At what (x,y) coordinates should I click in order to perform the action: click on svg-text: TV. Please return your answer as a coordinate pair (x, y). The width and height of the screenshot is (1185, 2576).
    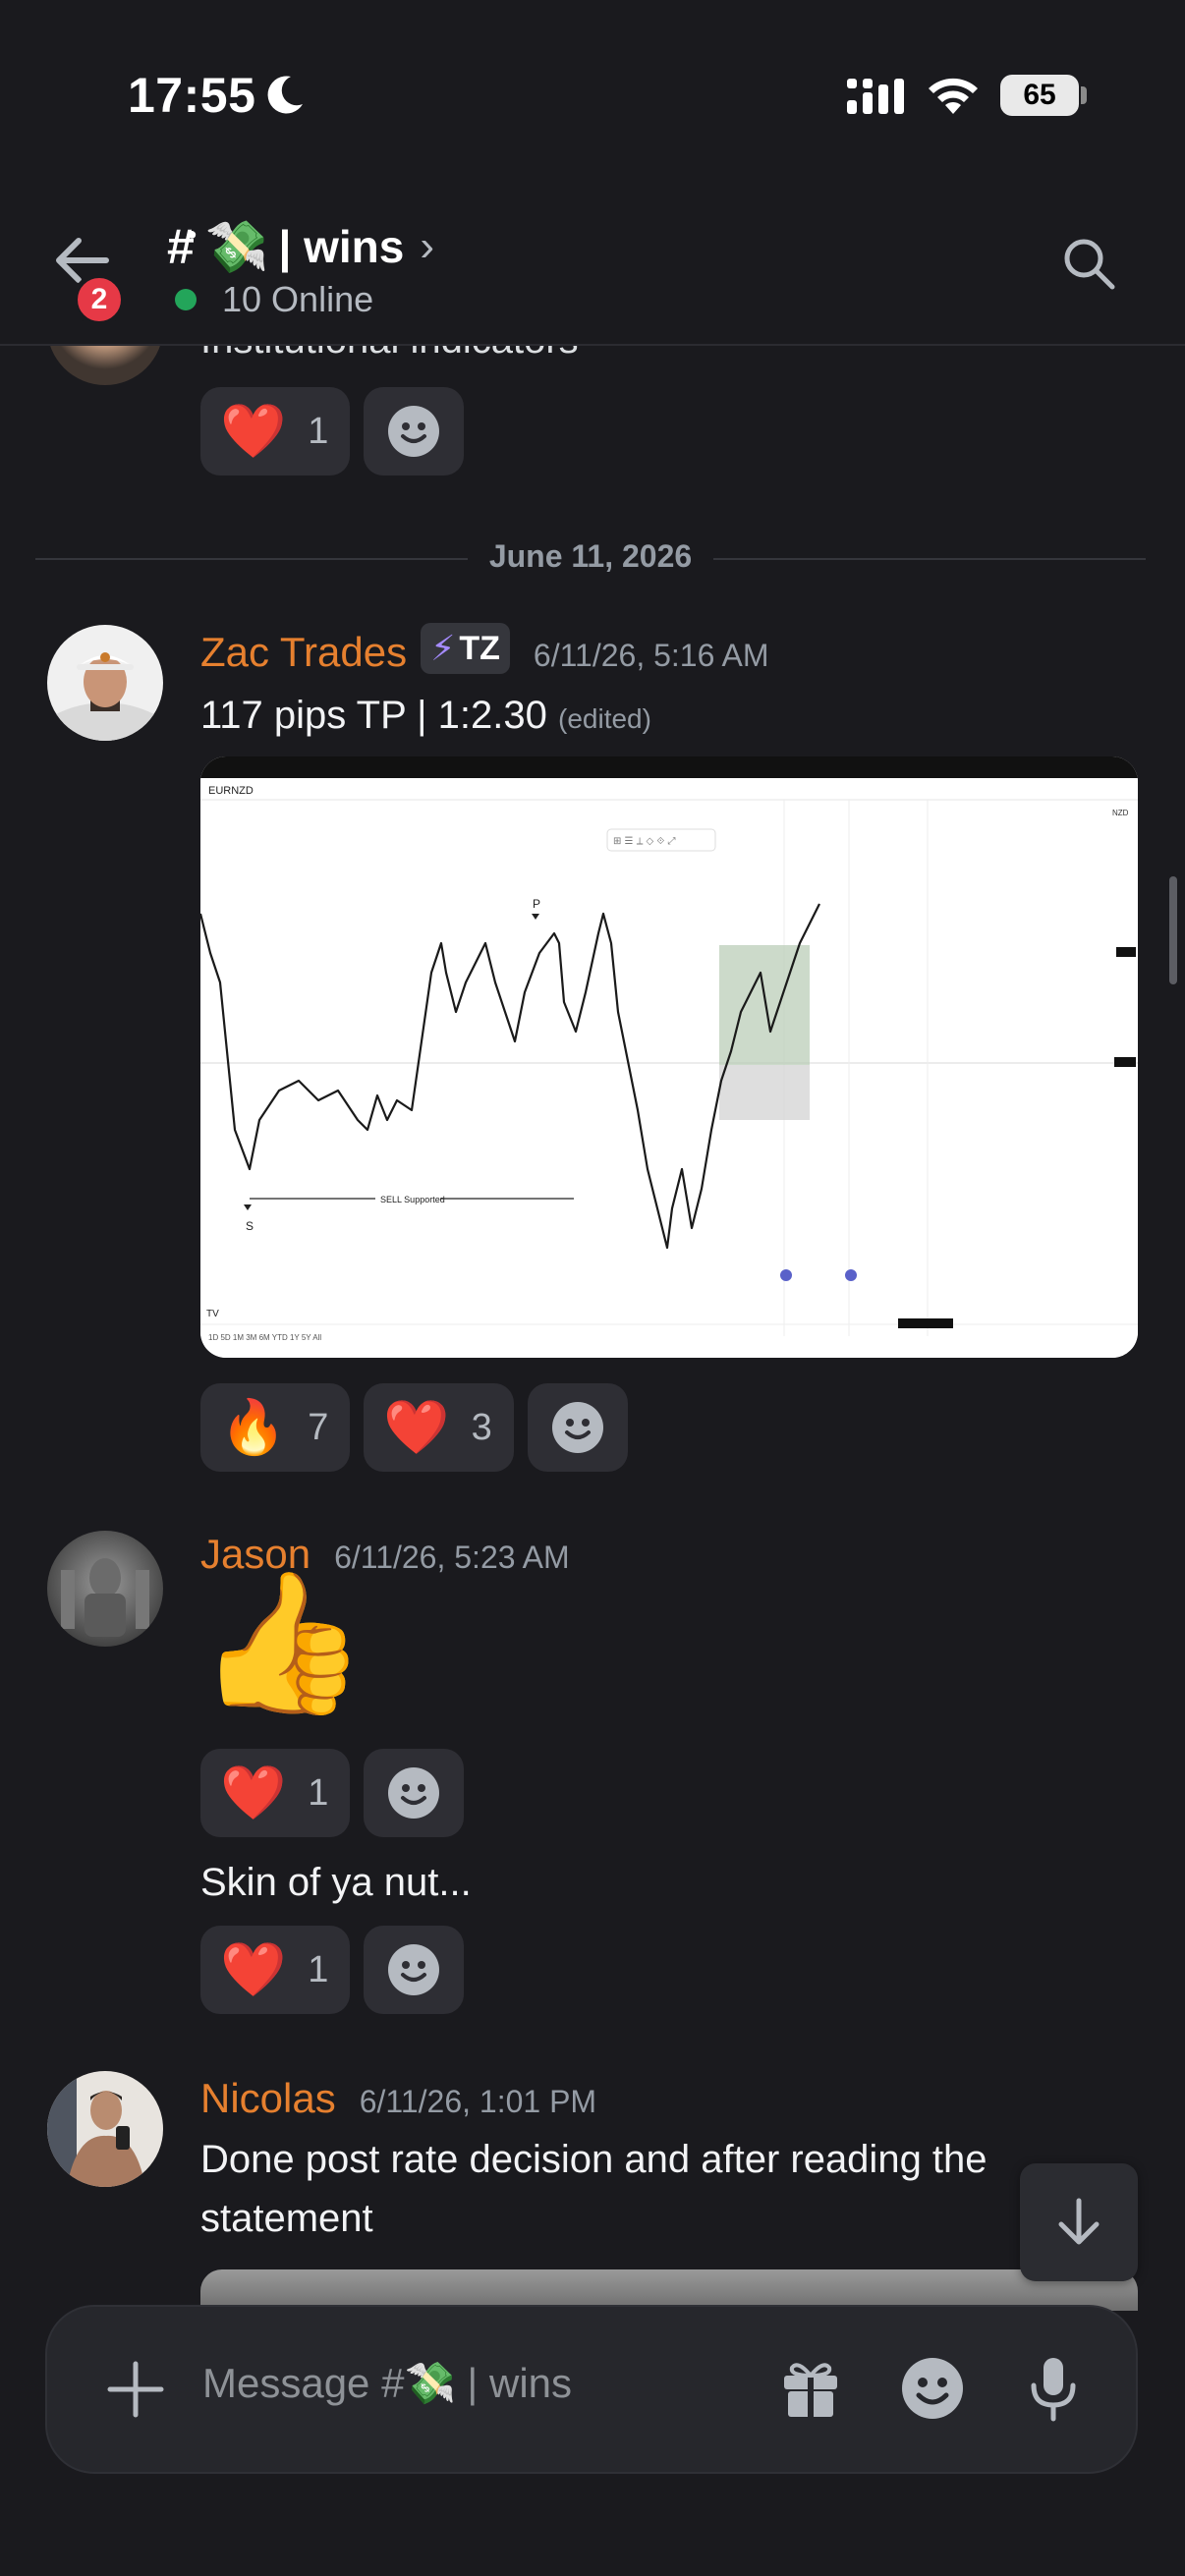
    Looking at the image, I should click on (213, 1314).